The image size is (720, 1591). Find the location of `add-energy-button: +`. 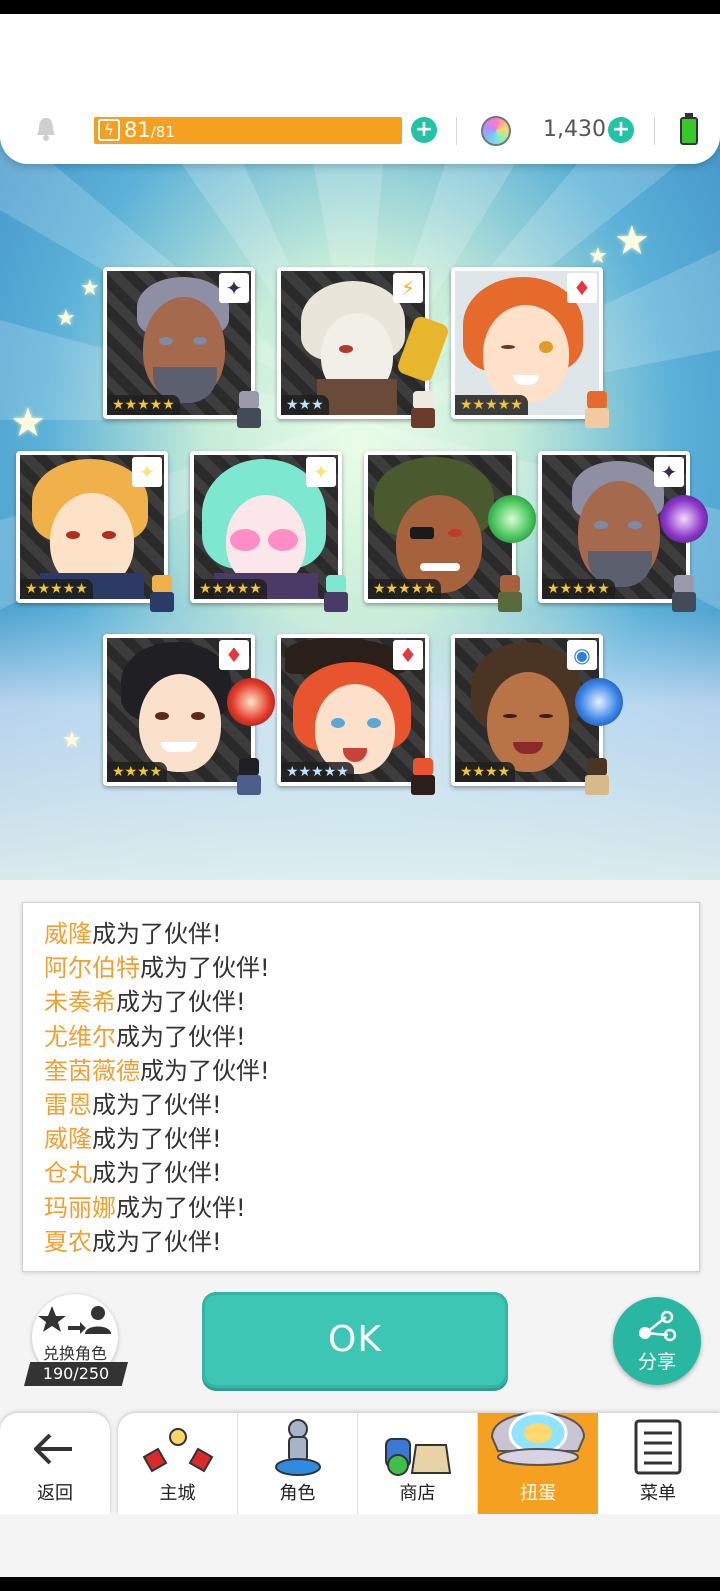

add-energy-button: + is located at coordinates (424, 130).